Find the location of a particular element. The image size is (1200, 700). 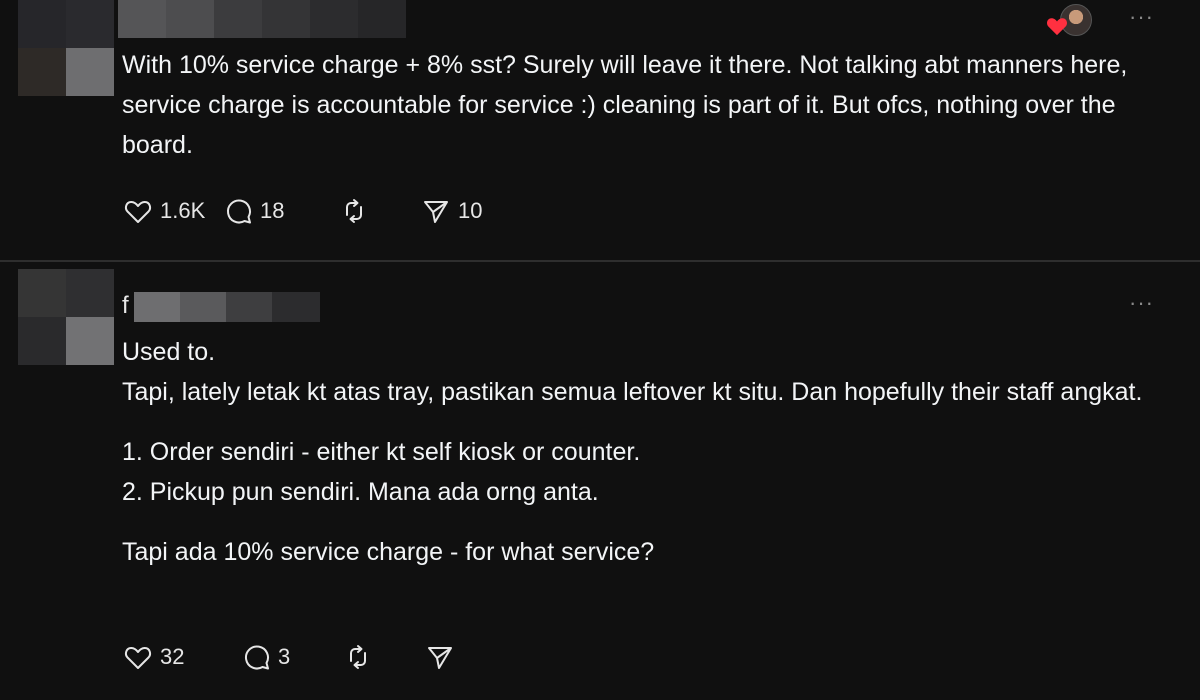

share-button: 10 is located at coordinates (451, 211).